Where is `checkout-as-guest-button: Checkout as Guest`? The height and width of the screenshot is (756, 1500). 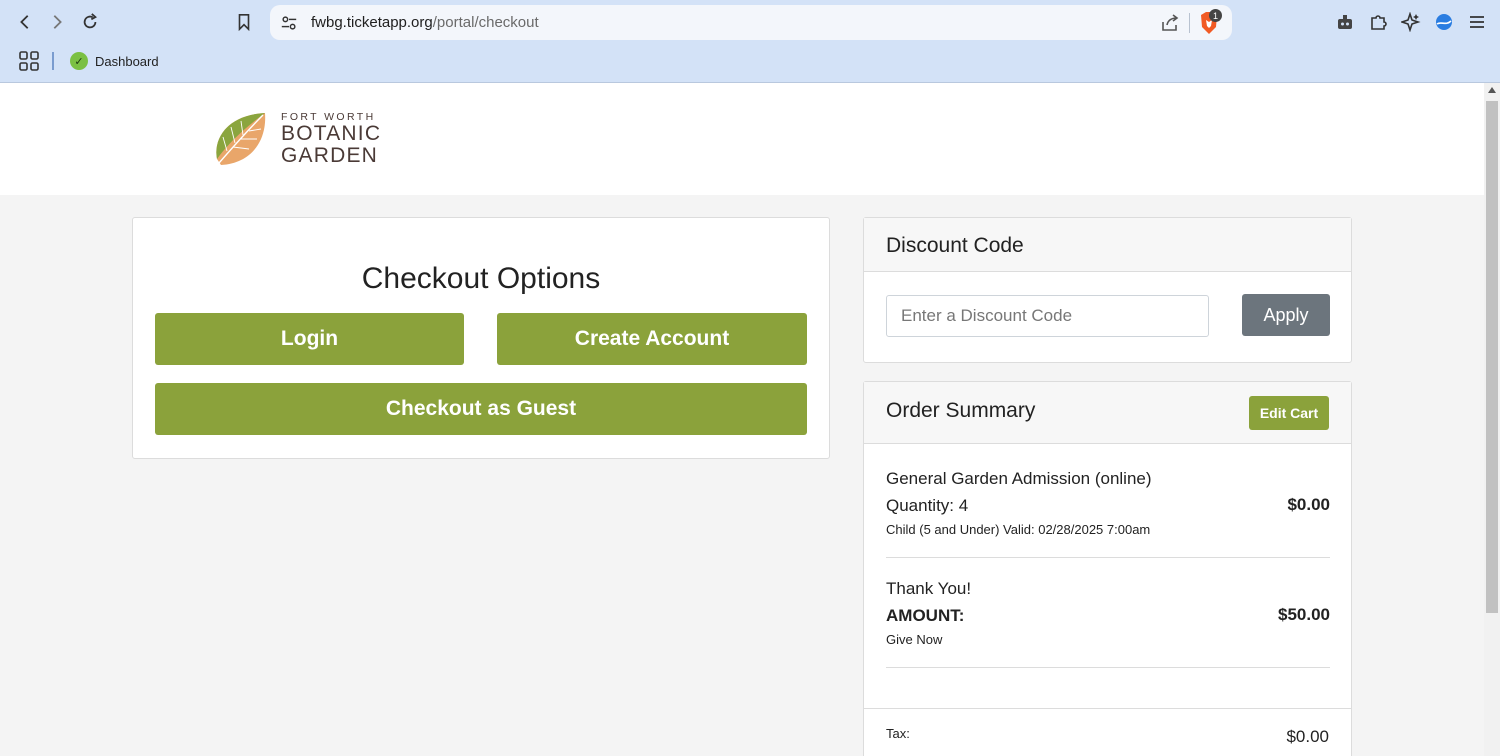
checkout-as-guest-button: Checkout as Guest is located at coordinates (481, 409).